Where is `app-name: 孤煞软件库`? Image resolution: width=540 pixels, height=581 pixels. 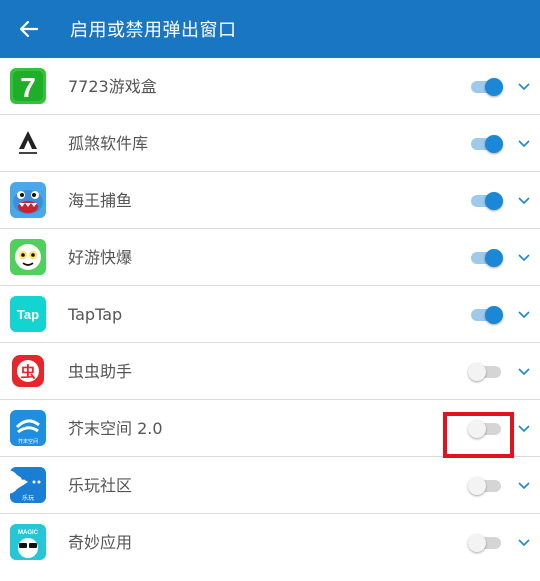 app-name: 孤煞软件库 is located at coordinates (108, 143).